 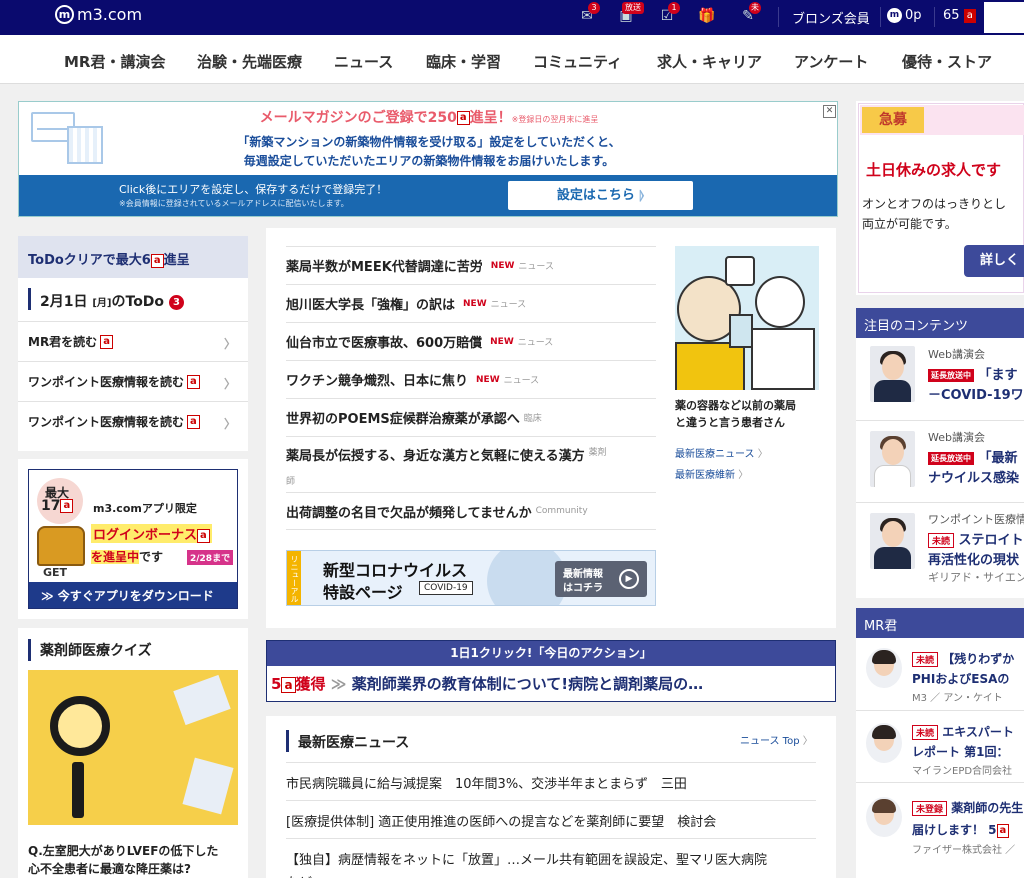 I want to click on close-banner-button: ✕, so click(x=829, y=111).